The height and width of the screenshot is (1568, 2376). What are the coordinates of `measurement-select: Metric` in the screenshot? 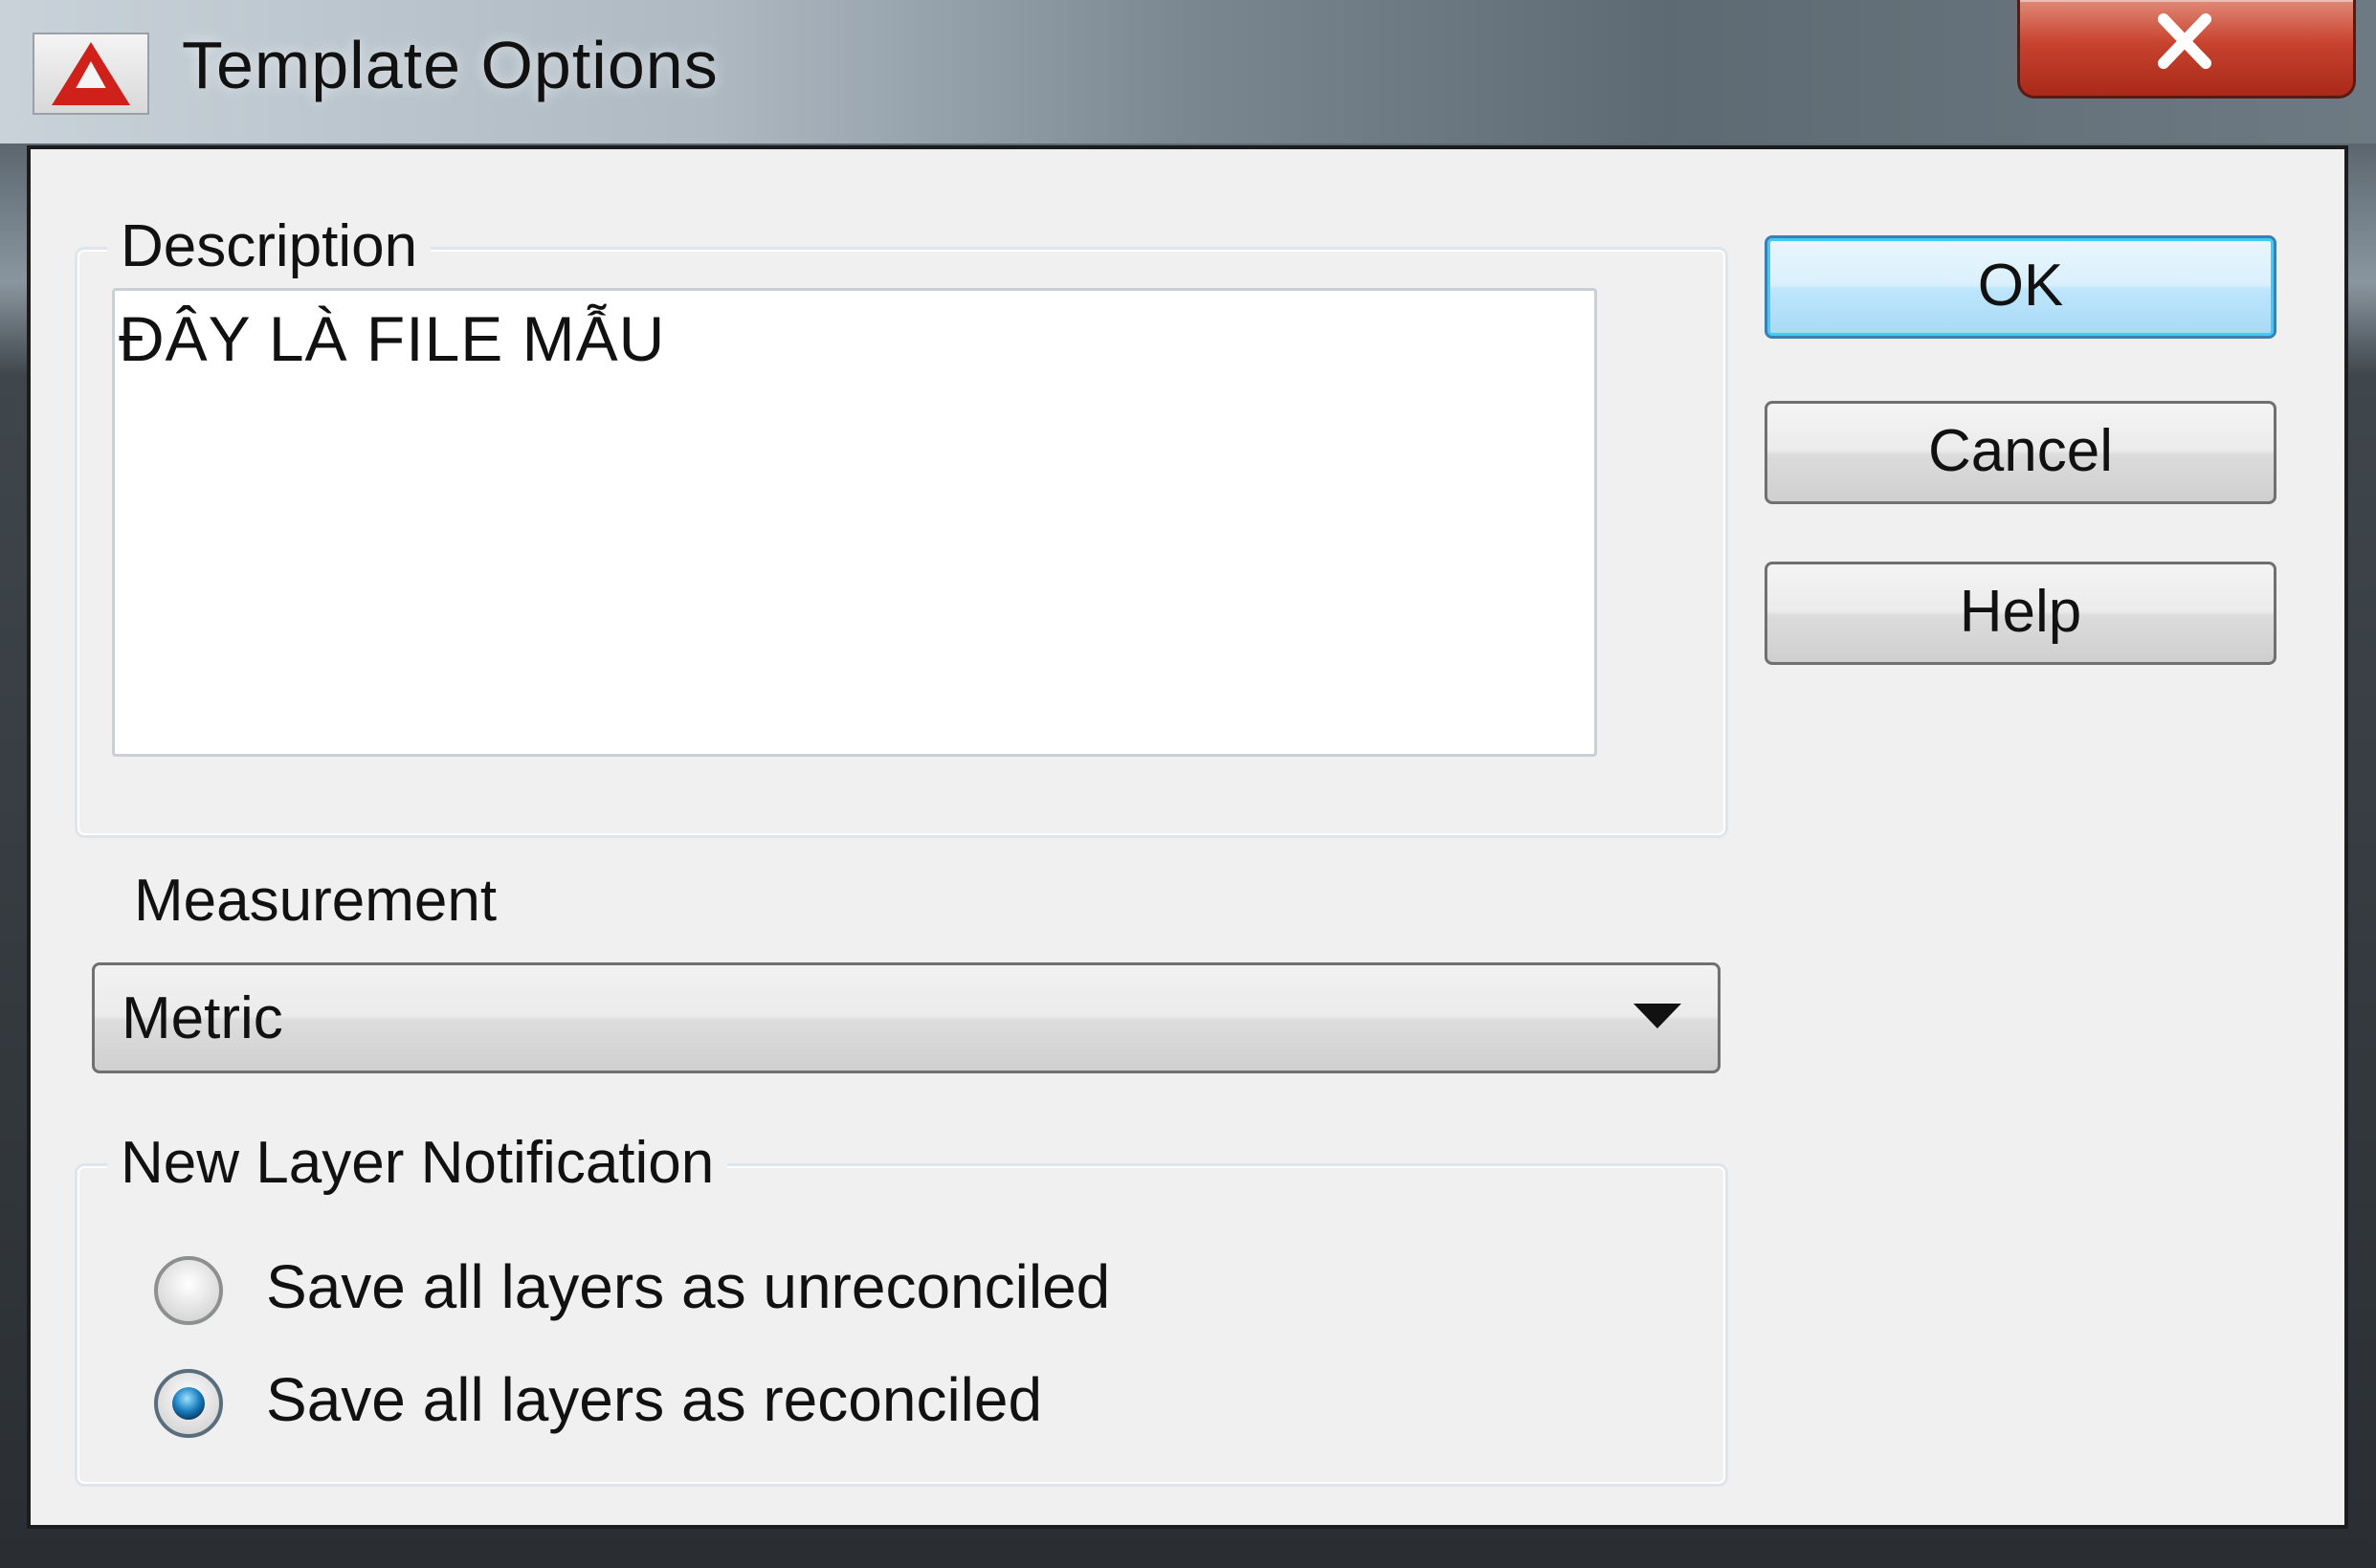 It's located at (906, 1017).